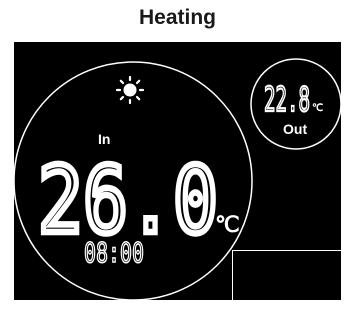  What do you see at coordinates (287, 100) in the screenshot?
I see `outdoor-temperature: 22.8` at bounding box center [287, 100].